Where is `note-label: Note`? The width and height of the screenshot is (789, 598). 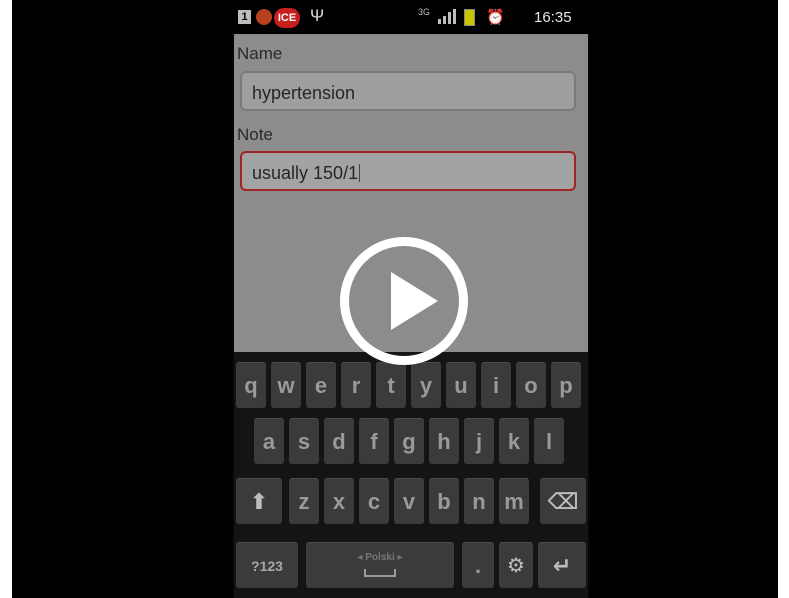 note-label: Note is located at coordinates (255, 134).